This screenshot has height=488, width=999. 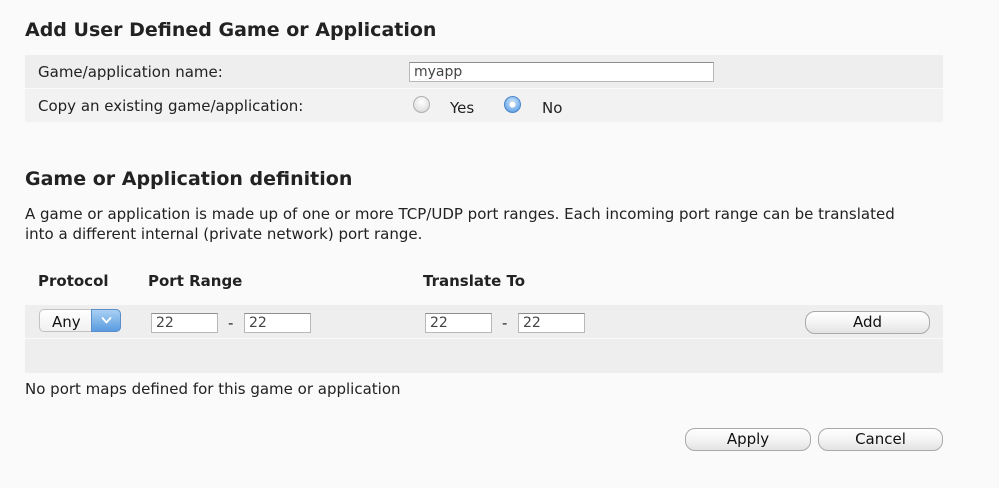 I want to click on copy-no-radio, so click(x=512, y=104).